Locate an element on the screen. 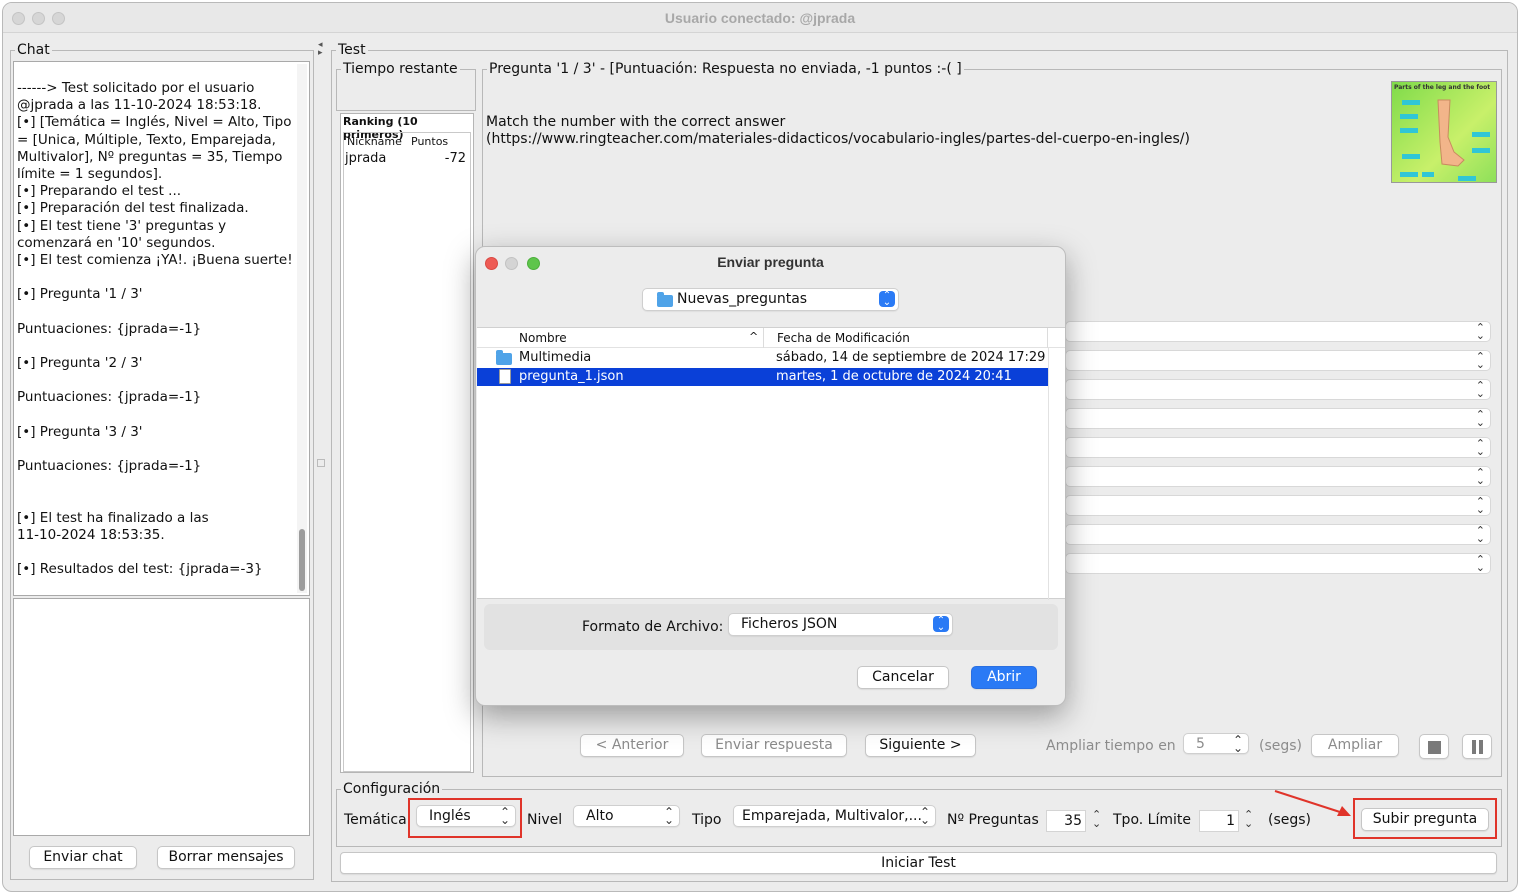 Image resolution: width=1522 pixels, height=894 pixels. next-button: Siguiente > is located at coordinates (920, 745).